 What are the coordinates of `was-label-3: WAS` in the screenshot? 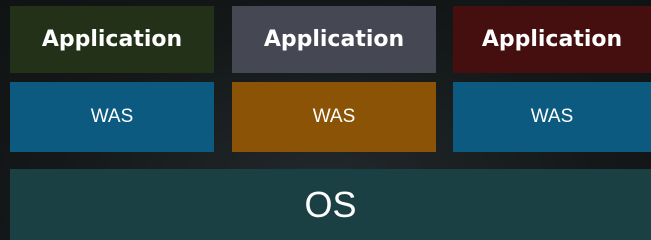 It's located at (552, 116).